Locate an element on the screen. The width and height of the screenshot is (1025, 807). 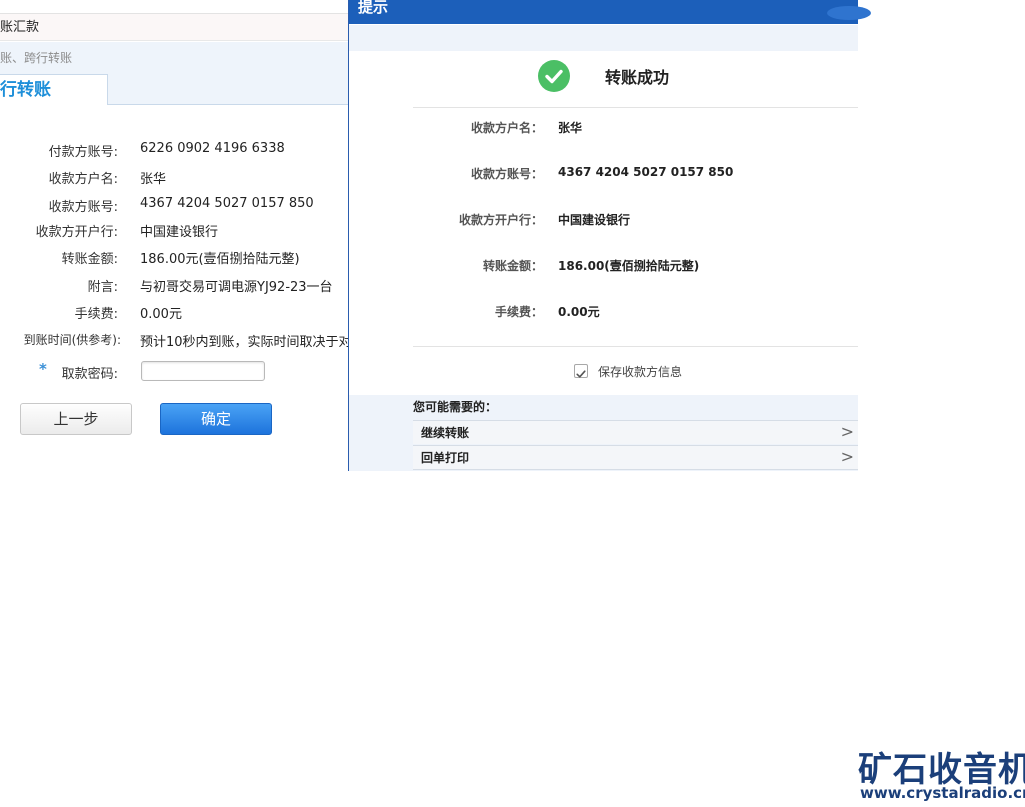
save-payee-label: 保存收款方信息 is located at coordinates (640, 371).